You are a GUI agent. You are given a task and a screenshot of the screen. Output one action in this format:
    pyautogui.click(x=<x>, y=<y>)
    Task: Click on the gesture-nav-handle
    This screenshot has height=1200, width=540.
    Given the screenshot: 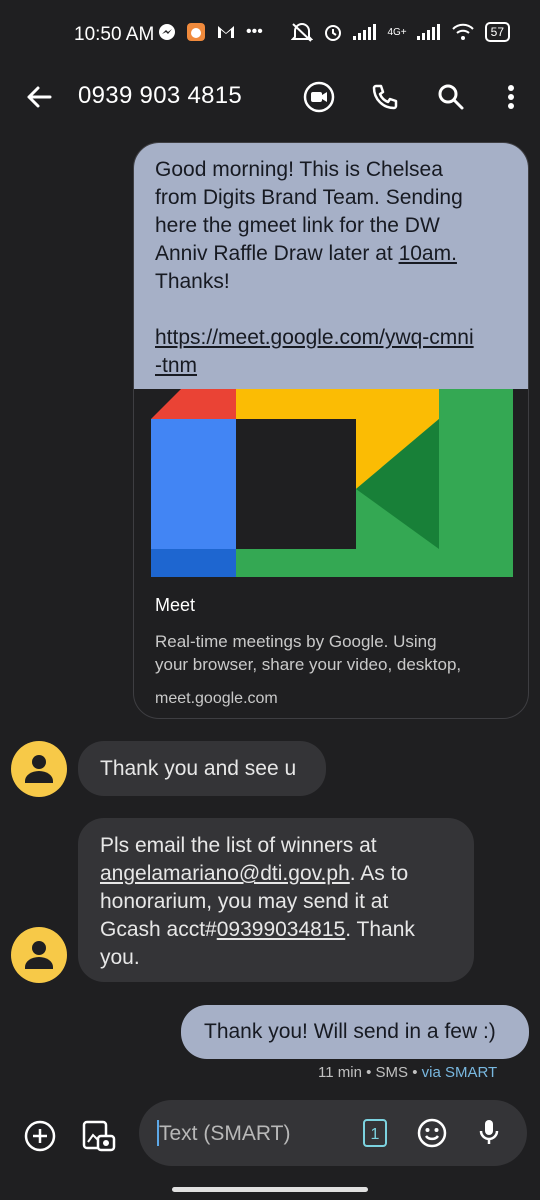 What is the action you would take?
    pyautogui.click(x=270, y=1189)
    